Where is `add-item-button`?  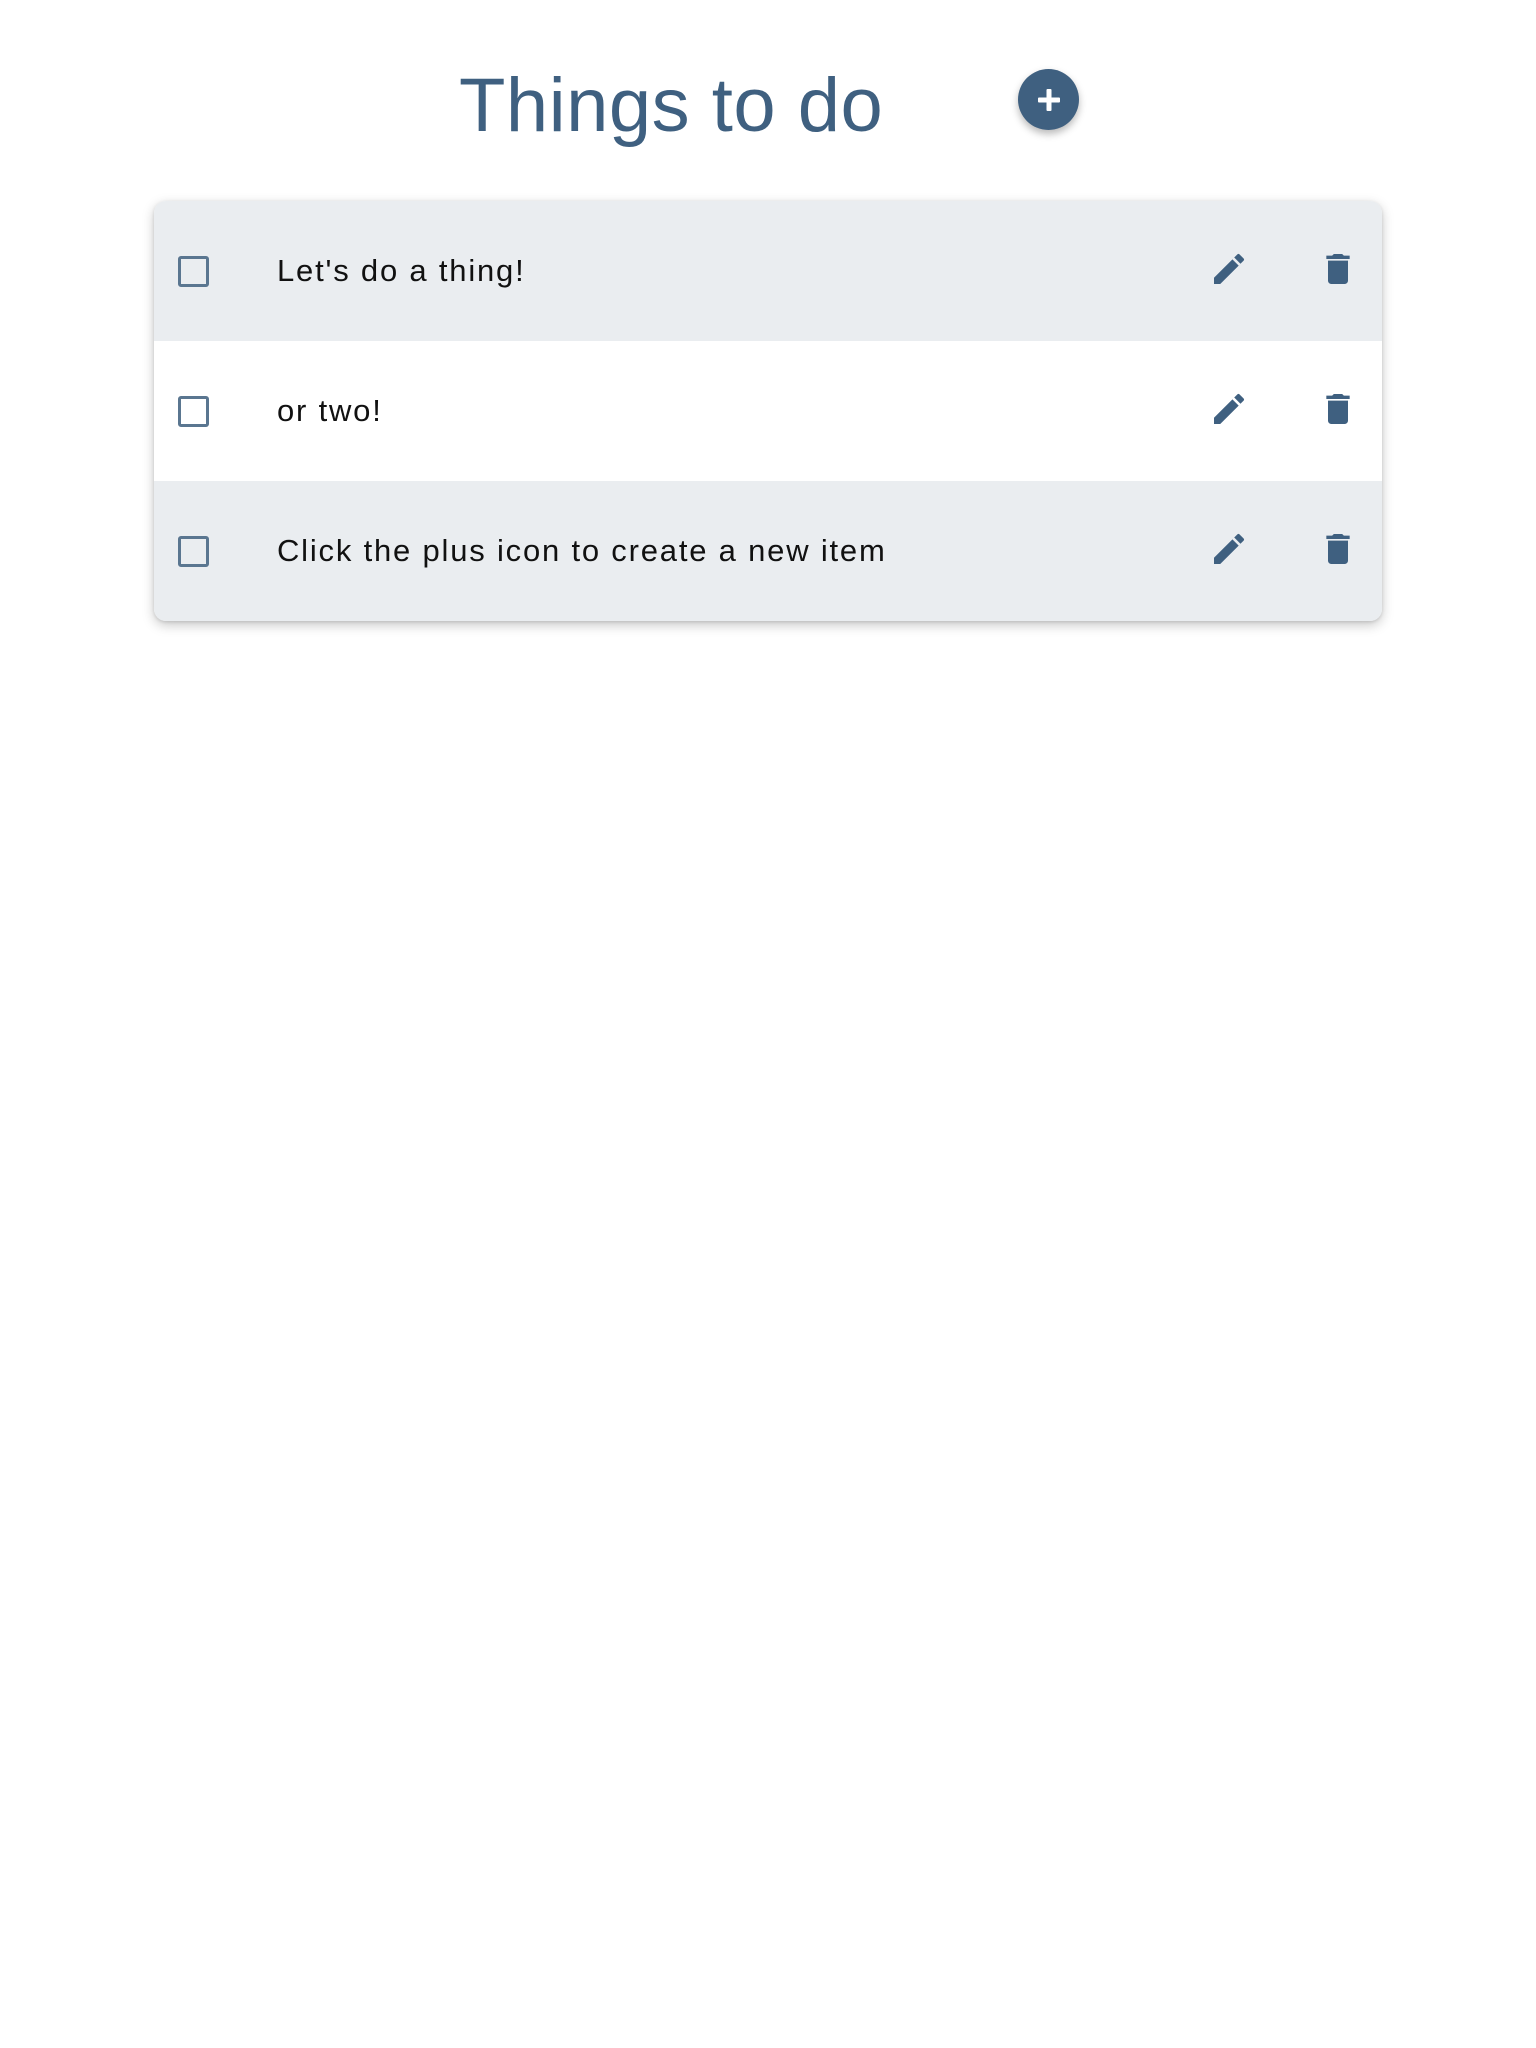
add-item-button is located at coordinates (1048, 99).